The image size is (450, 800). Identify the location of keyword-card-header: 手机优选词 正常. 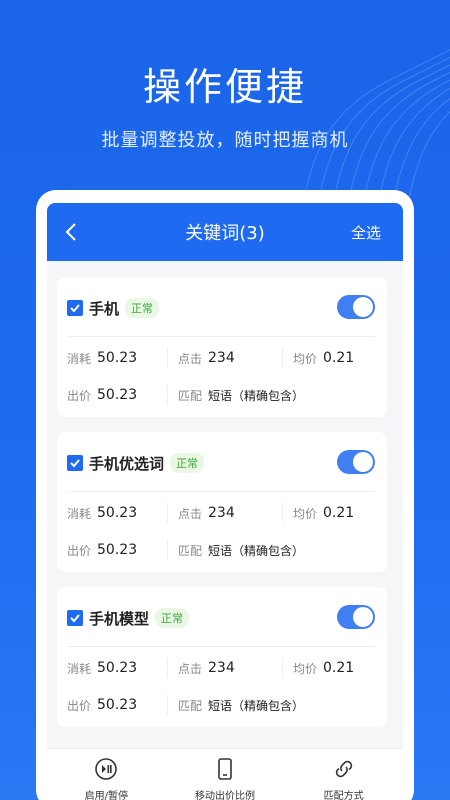
(221, 463).